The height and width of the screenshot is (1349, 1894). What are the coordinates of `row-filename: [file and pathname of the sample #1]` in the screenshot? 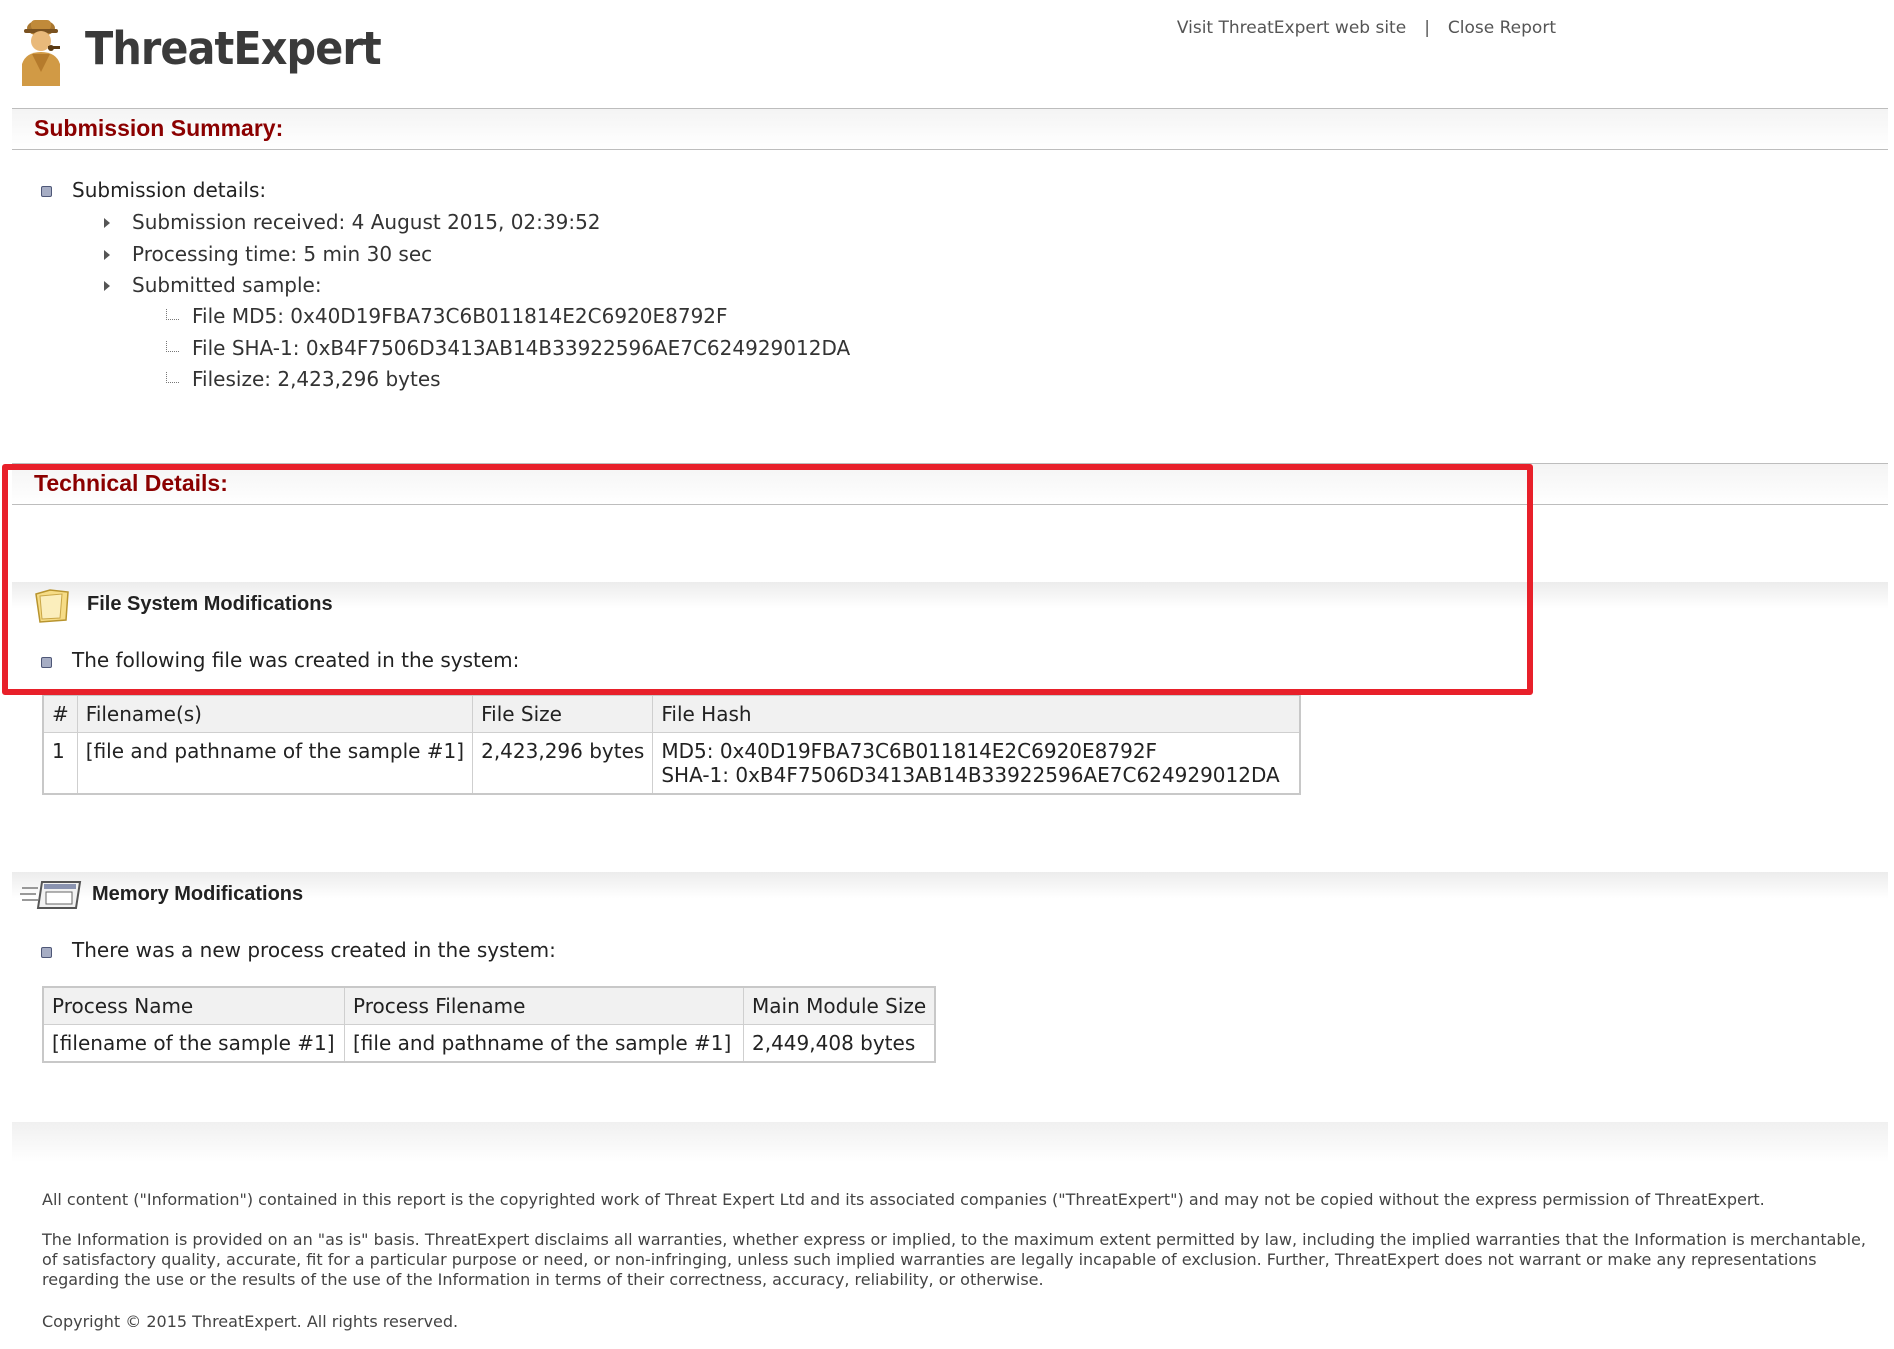 It's located at (275, 763).